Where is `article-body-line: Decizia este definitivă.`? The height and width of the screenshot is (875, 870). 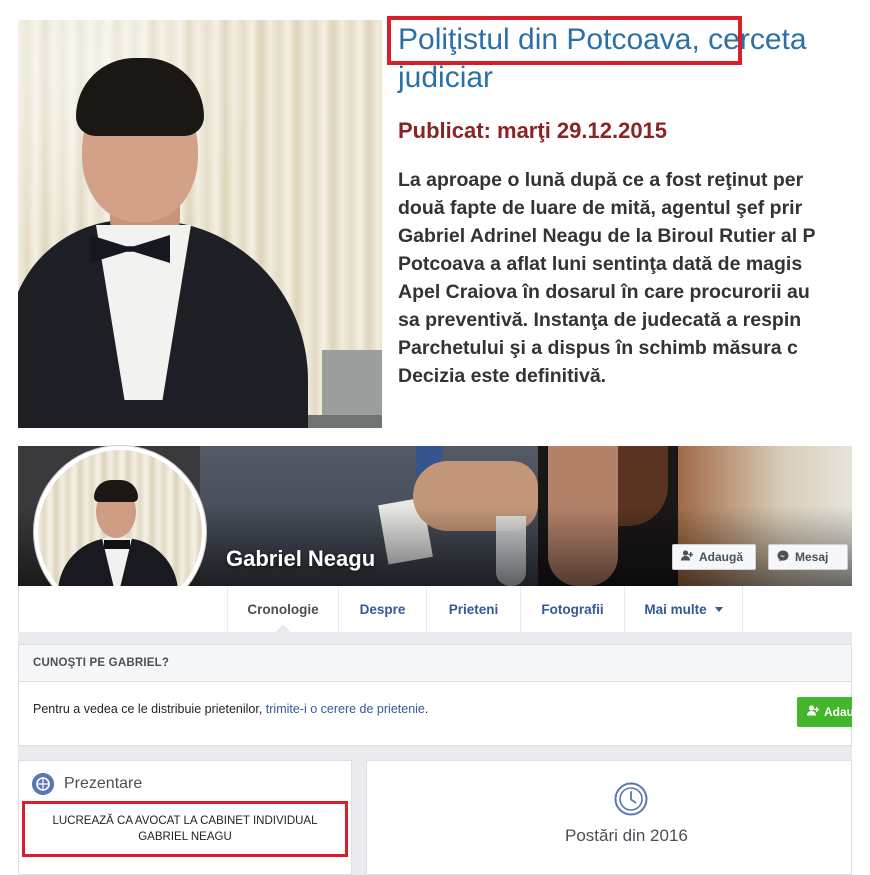
article-body-line: Decizia este definitivă. is located at coordinates (502, 376).